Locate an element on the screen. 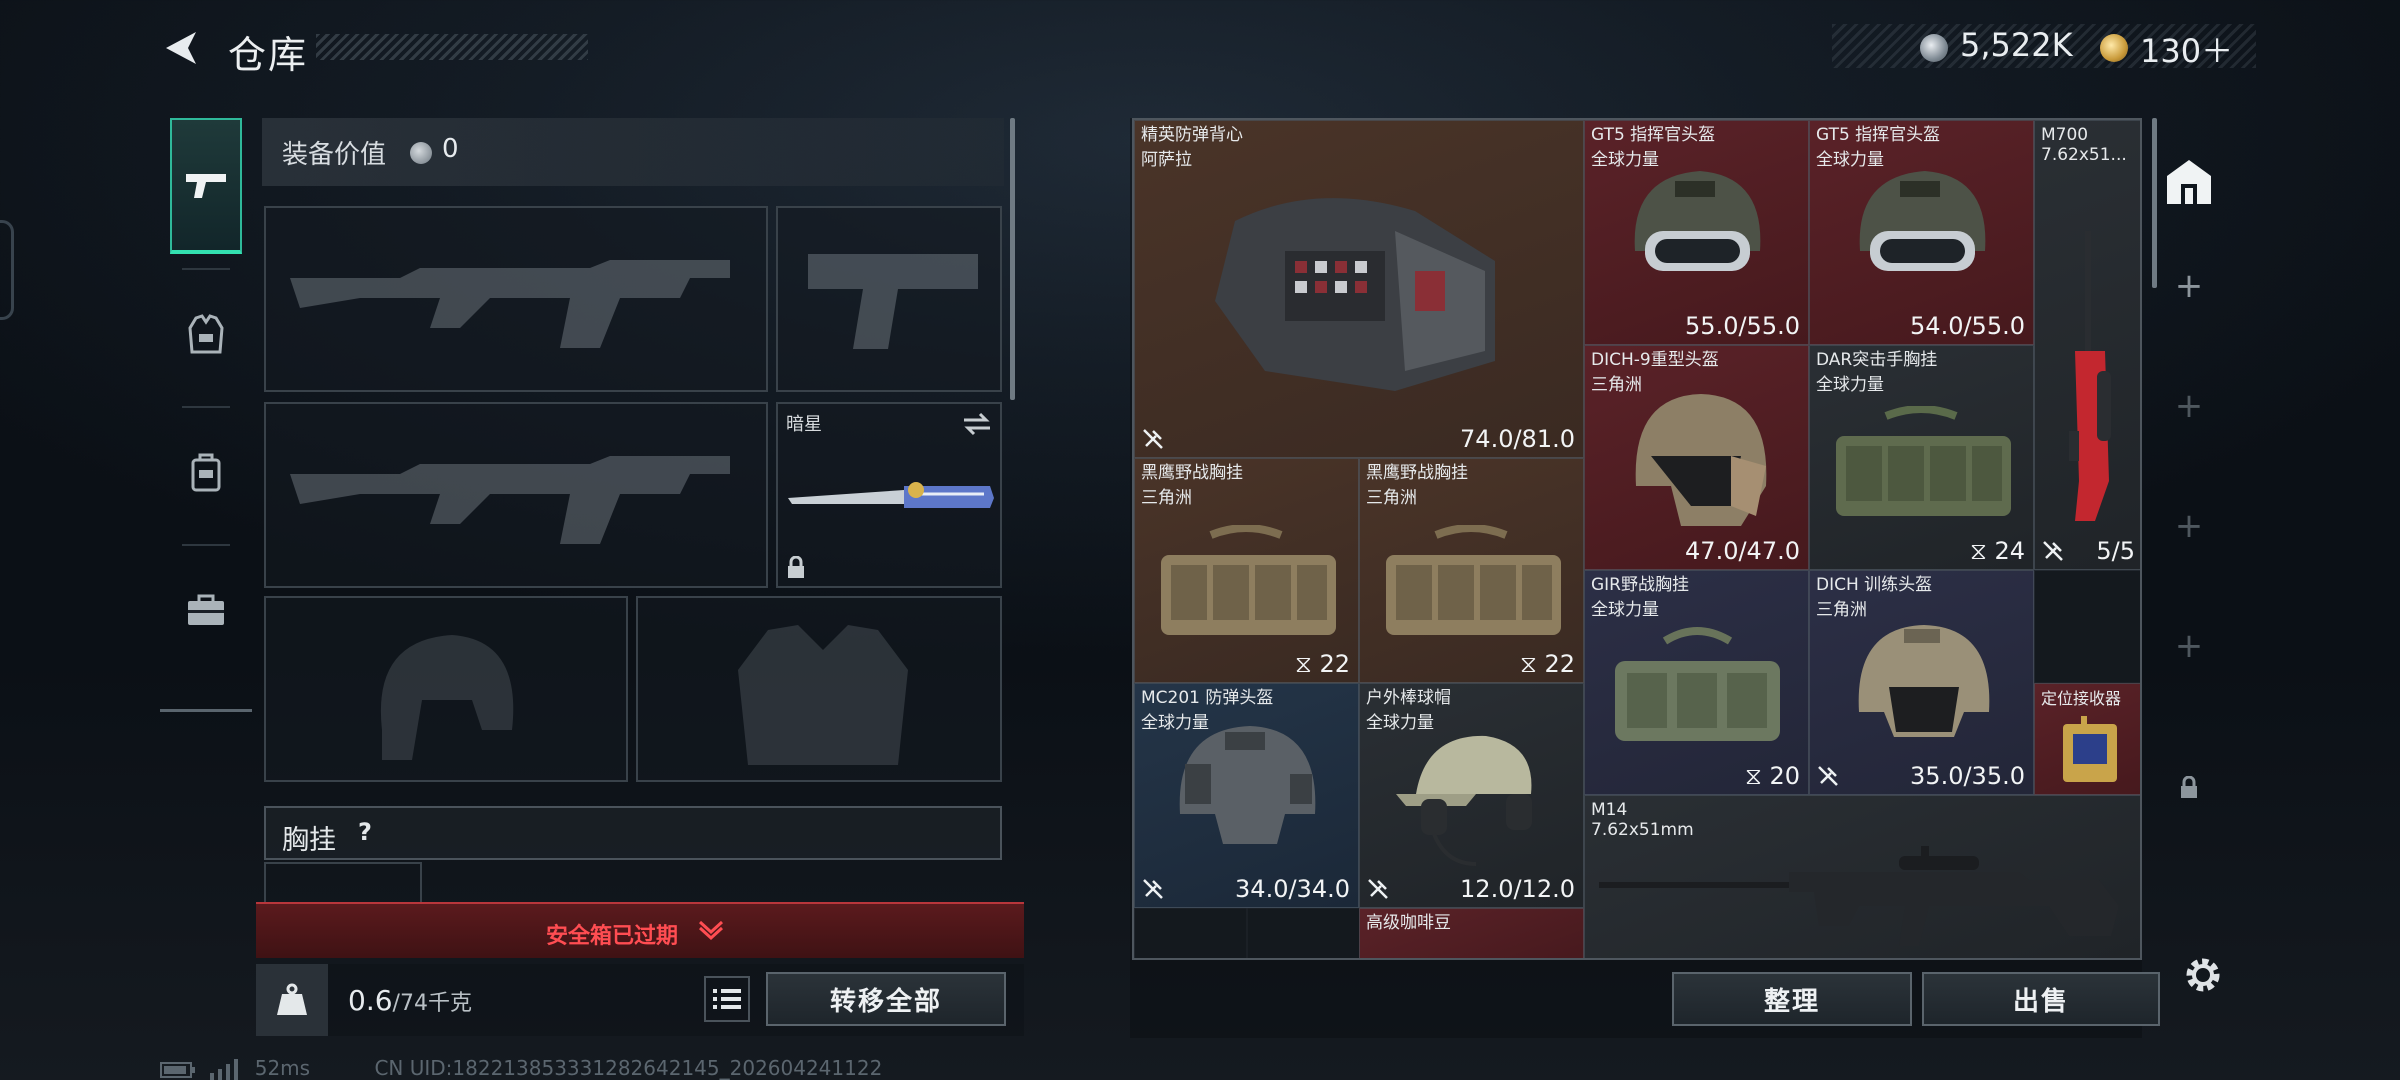 Image resolution: width=2400 pixels, height=1080 pixels. title-decoration is located at coordinates (452, 47).